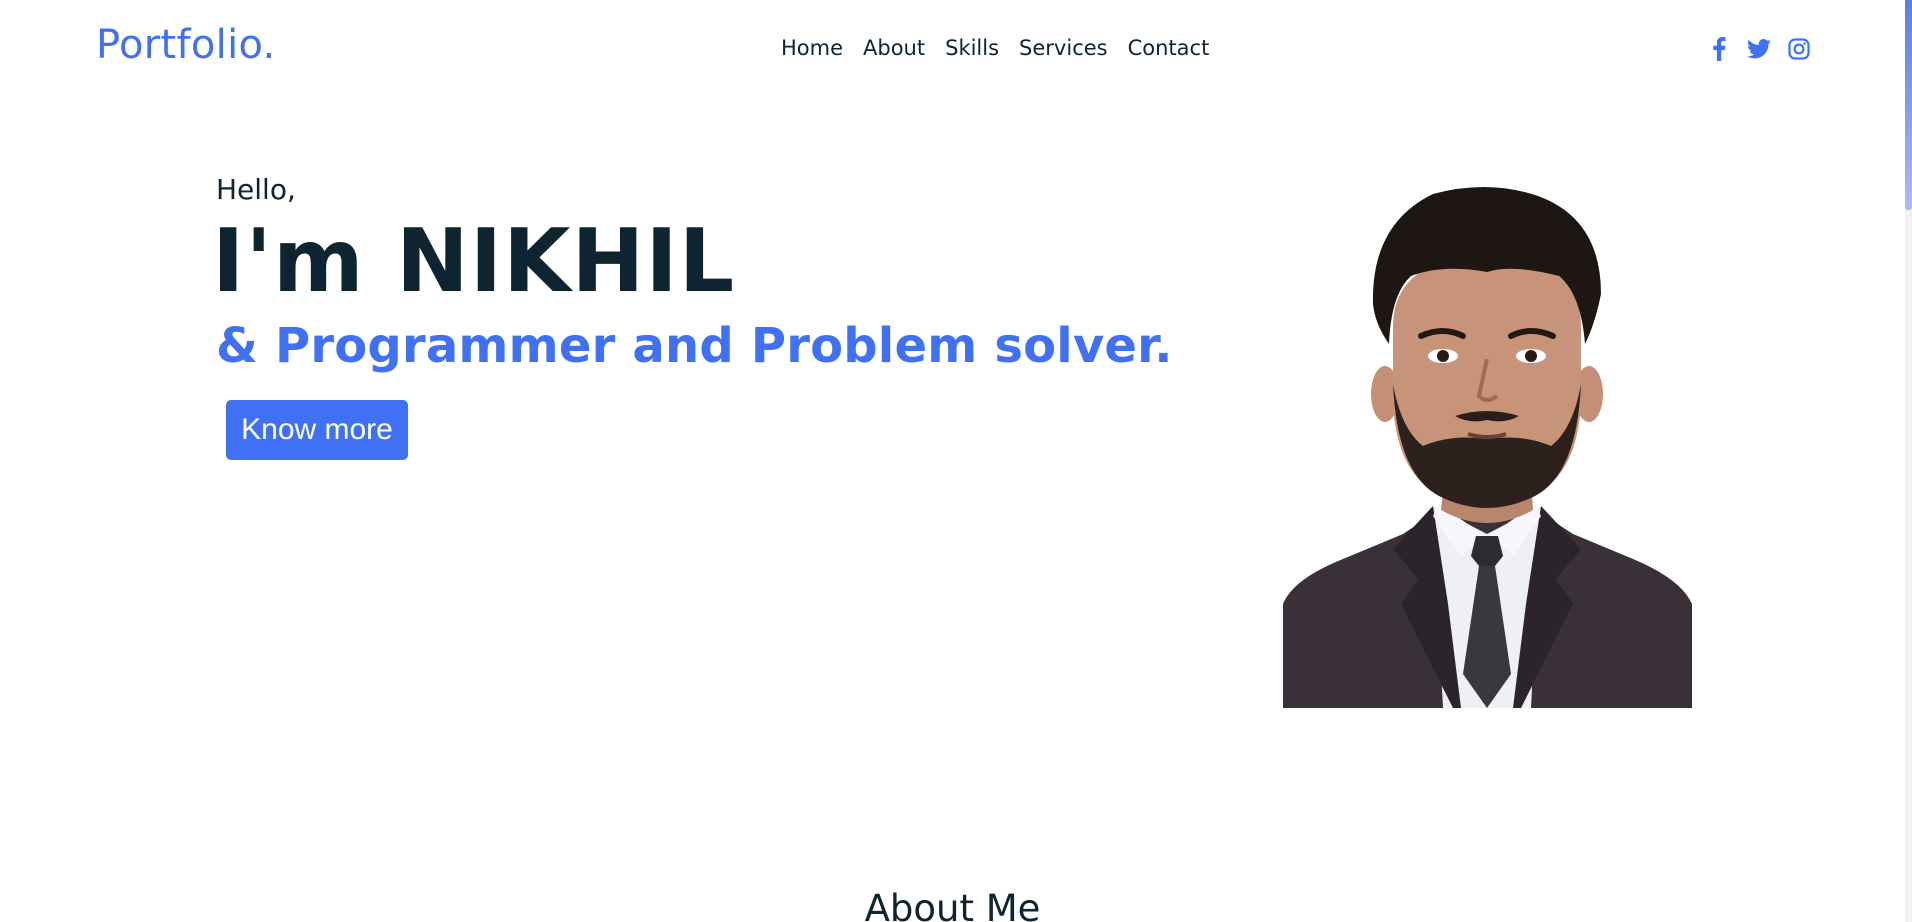 The width and height of the screenshot is (1912, 922). I want to click on hero-name: I'm NIKHIL, so click(474, 261).